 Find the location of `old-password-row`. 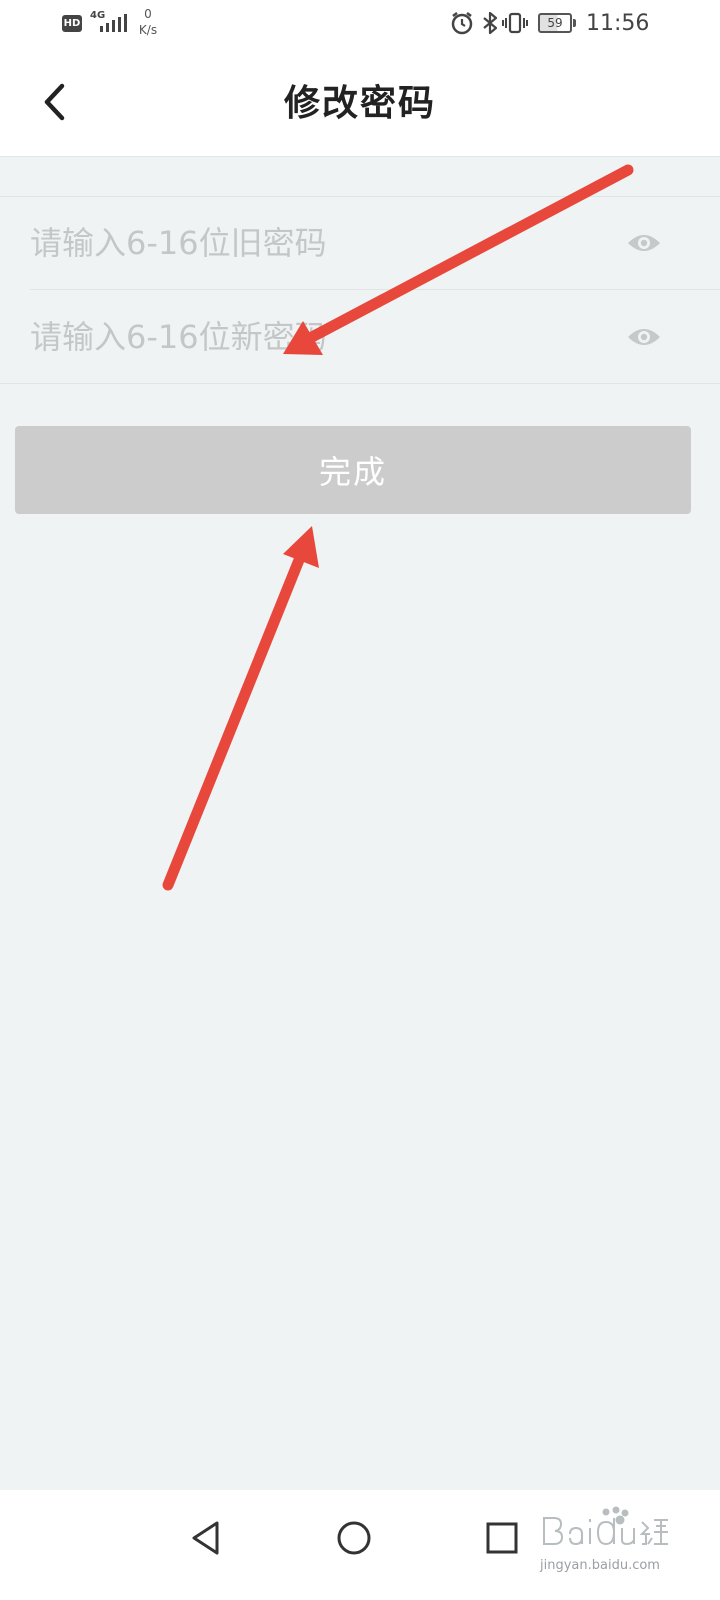

old-password-row is located at coordinates (375, 243).